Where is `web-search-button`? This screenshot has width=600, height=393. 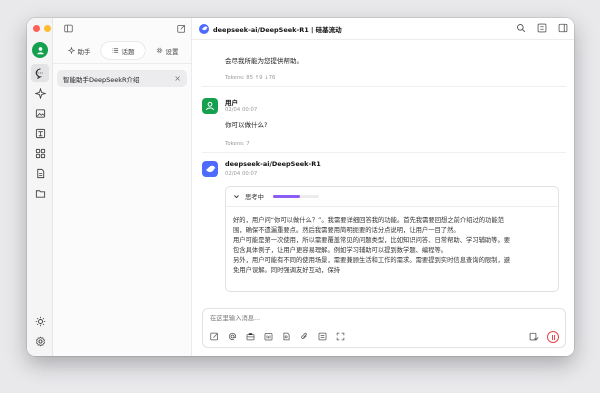
web-search-button is located at coordinates (268, 336).